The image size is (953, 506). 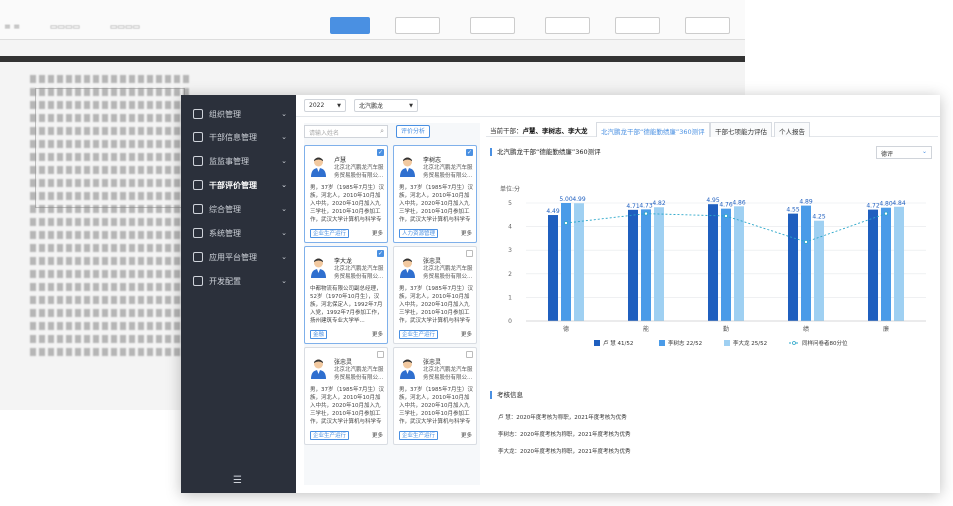 I want to click on sidebar-item-general: 综合管理 ⌄, so click(x=238, y=209).